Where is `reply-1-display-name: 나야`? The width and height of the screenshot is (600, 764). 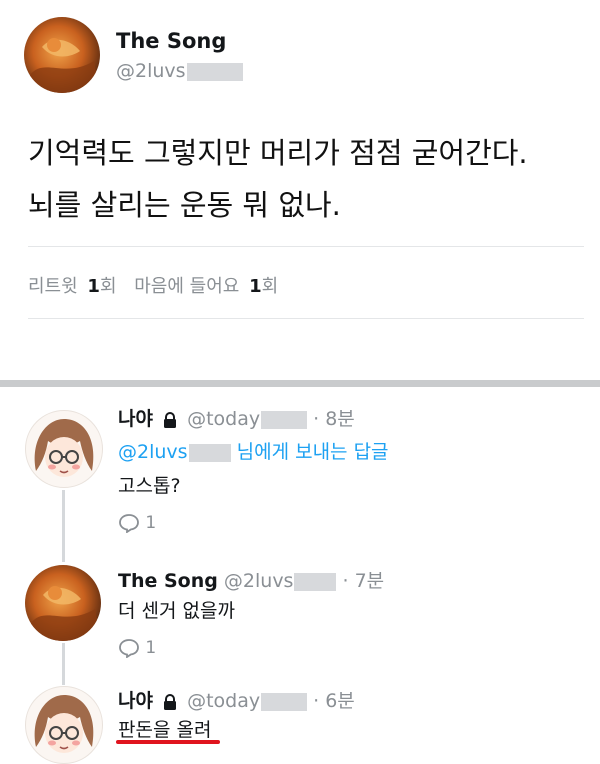 reply-1-display-name: 나야 is located at coordinates (135, 419).